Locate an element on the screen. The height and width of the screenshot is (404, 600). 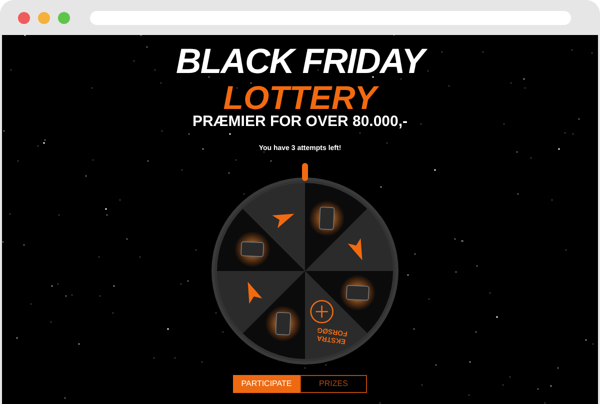
minimize-icon is located at coordinates (44, 18).